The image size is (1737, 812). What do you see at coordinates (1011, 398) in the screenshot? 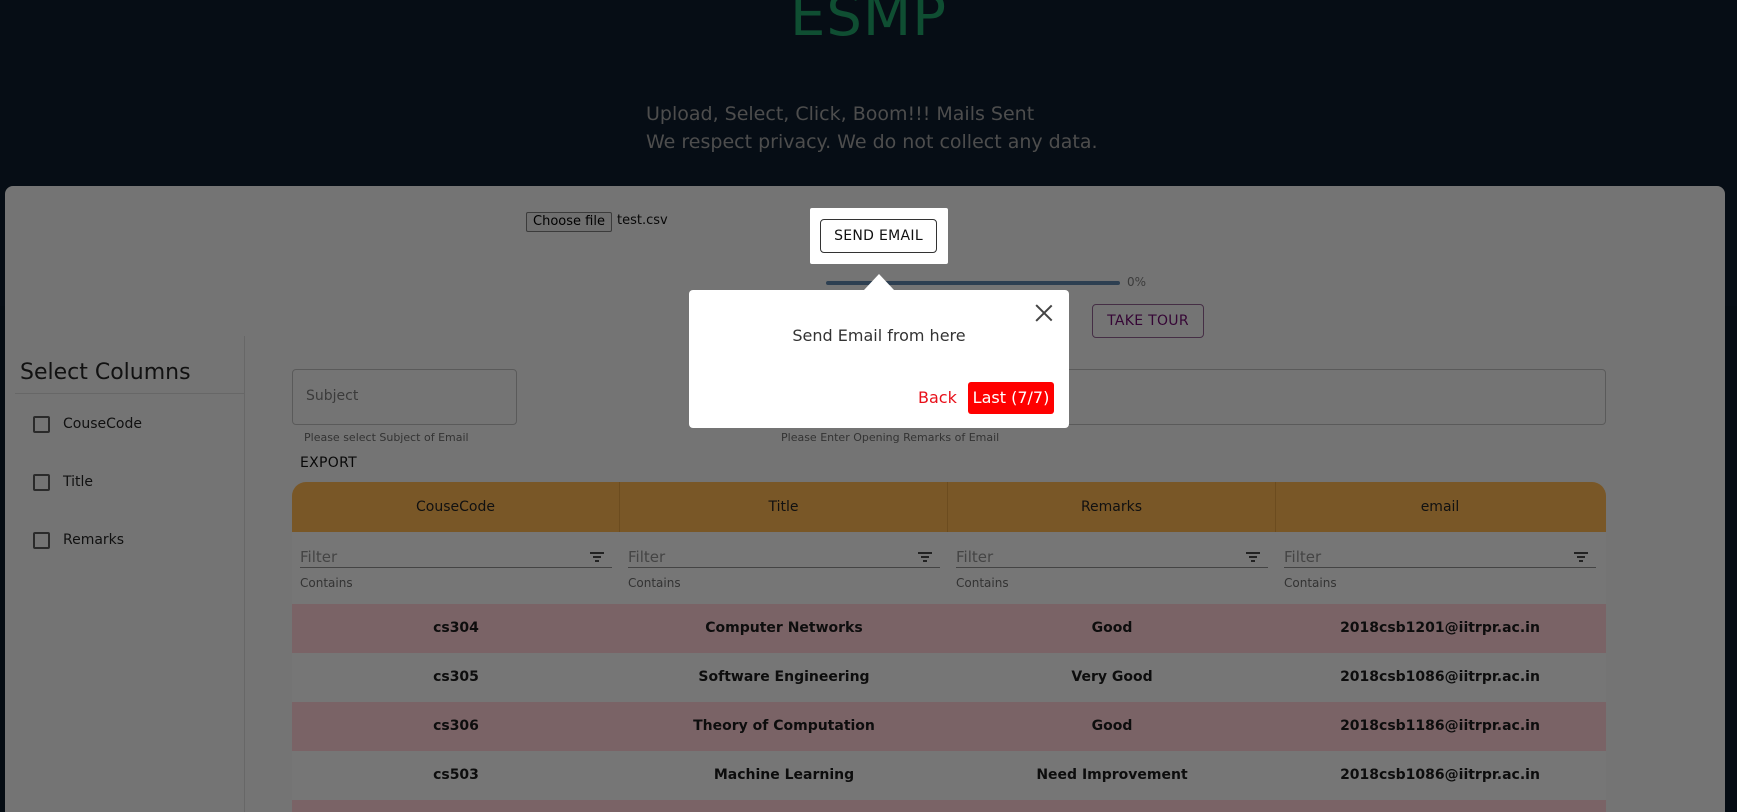
I see `tour-last-button: Last (7/7)` at bounding box center [1011, 398].